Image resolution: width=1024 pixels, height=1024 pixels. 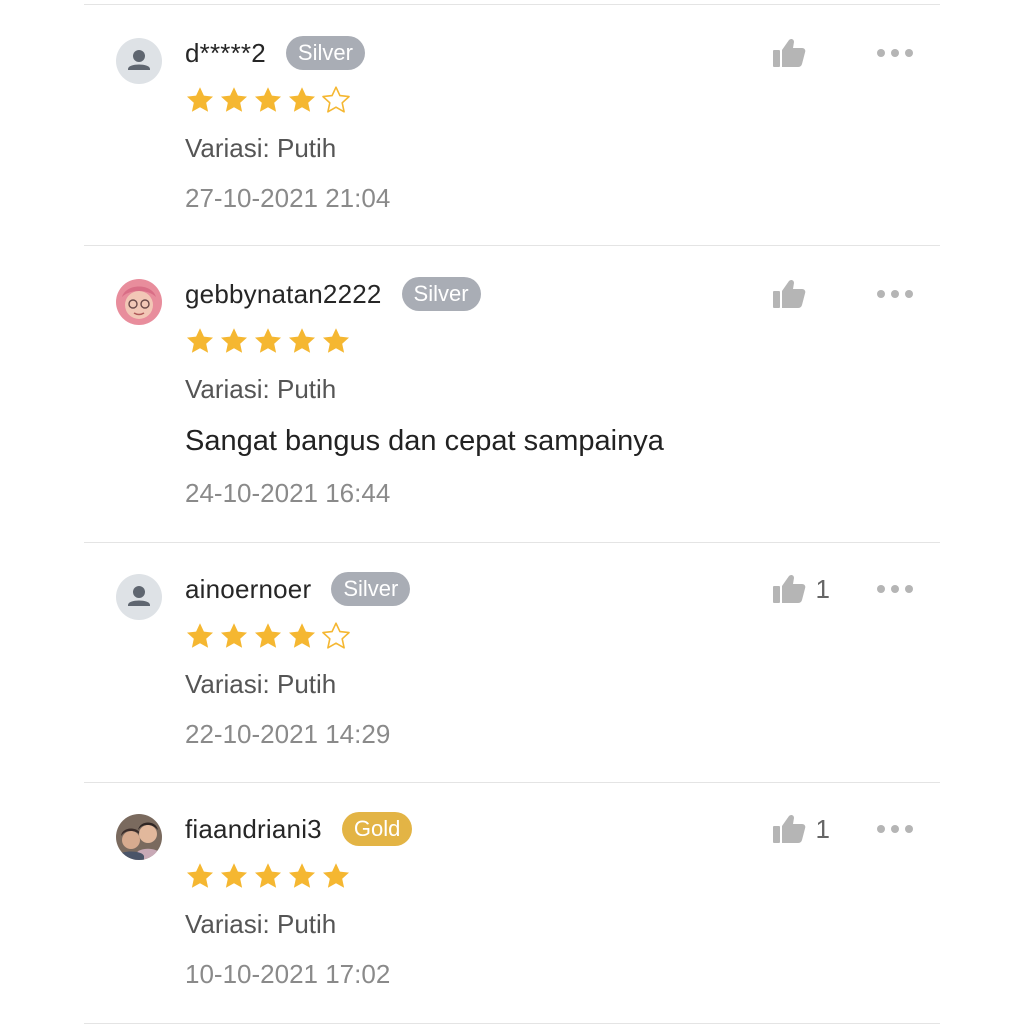 I want to click on review-timestamp: 27-10-2021 21:04, so click(x=288, y=198).